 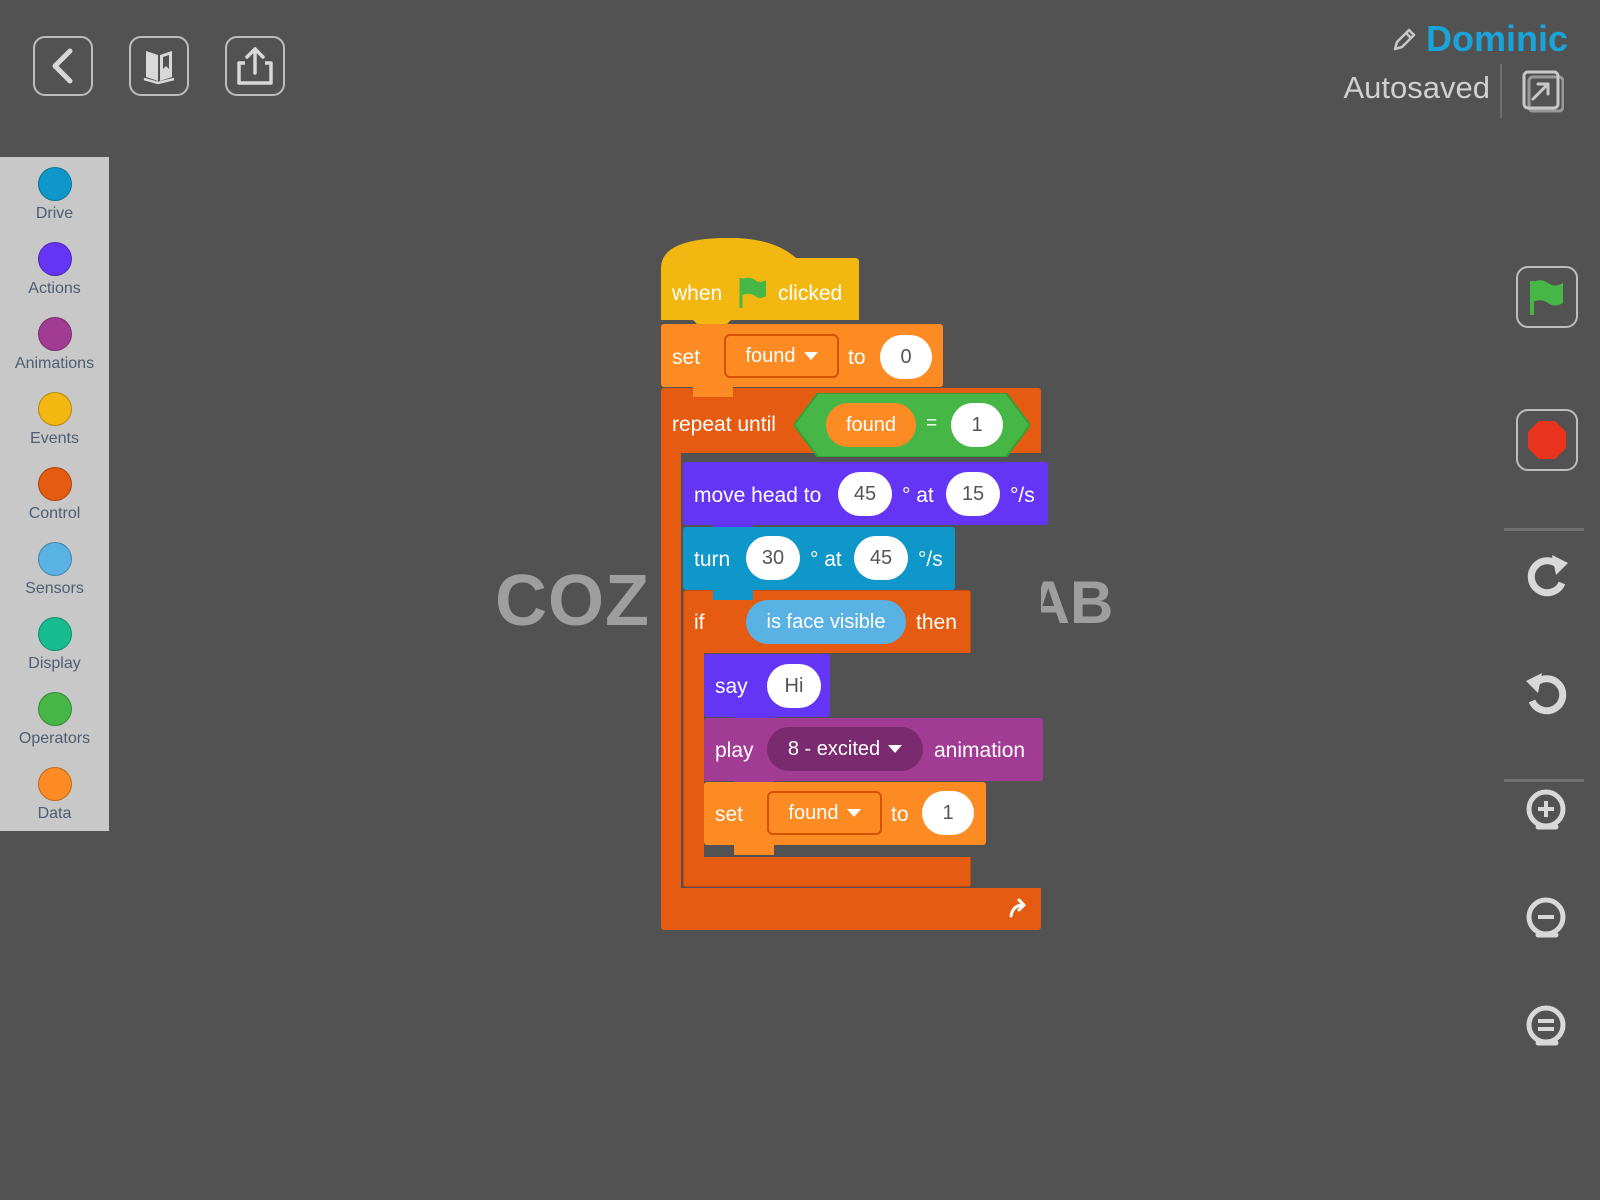 What do you see at coordinates (734, 750) in the screenshot?
I see `play-label: play` at bounding box center [734, 750].